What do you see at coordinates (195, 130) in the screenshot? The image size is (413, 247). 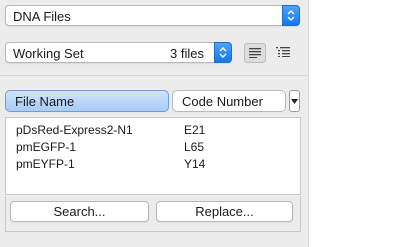 I see `code-number: E21` at bounding box center [195, 130].